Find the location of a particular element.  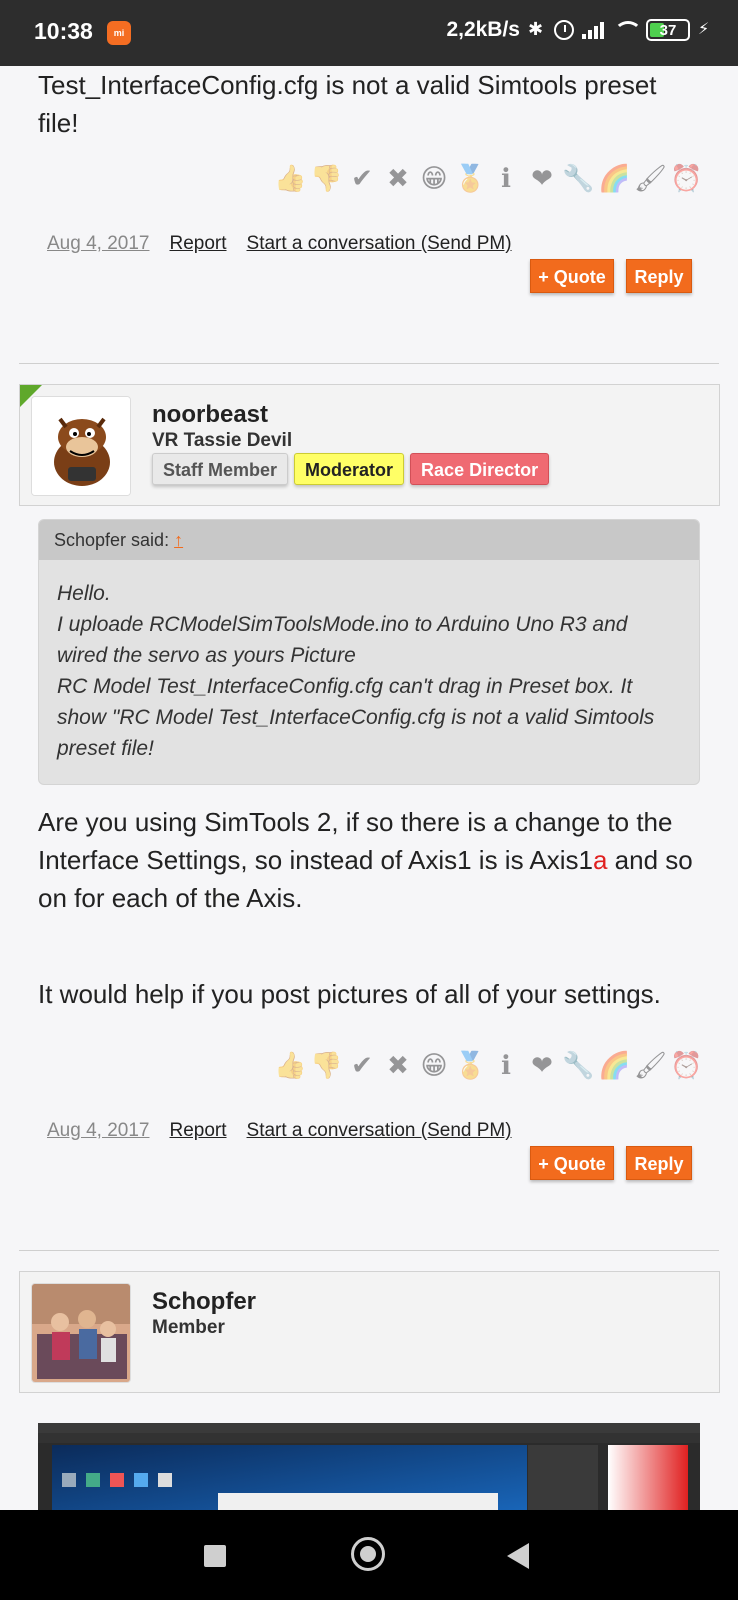

username: Schopfer is located at coordinates (204, 1302).